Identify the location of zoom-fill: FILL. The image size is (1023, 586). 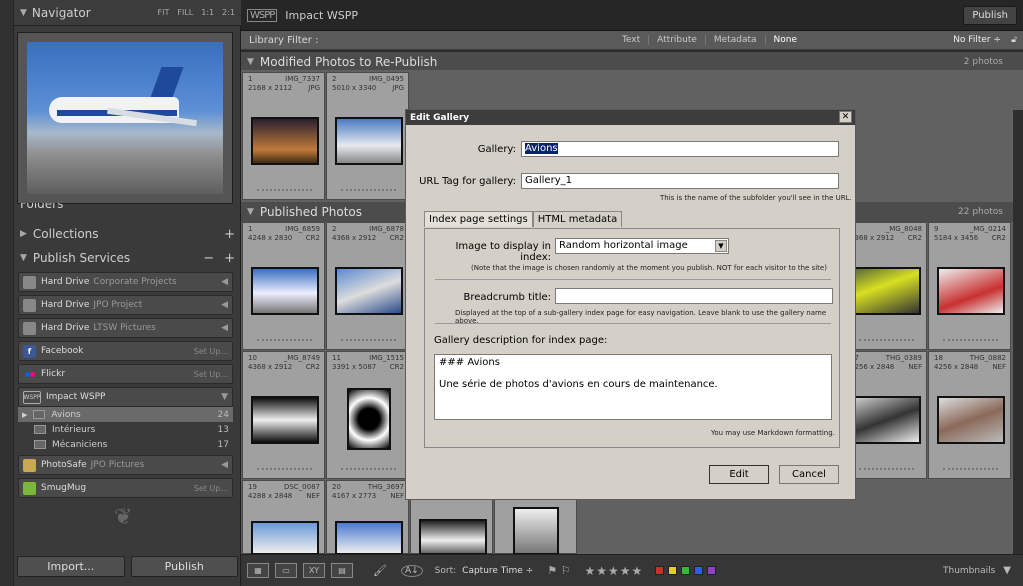
(185, 12).